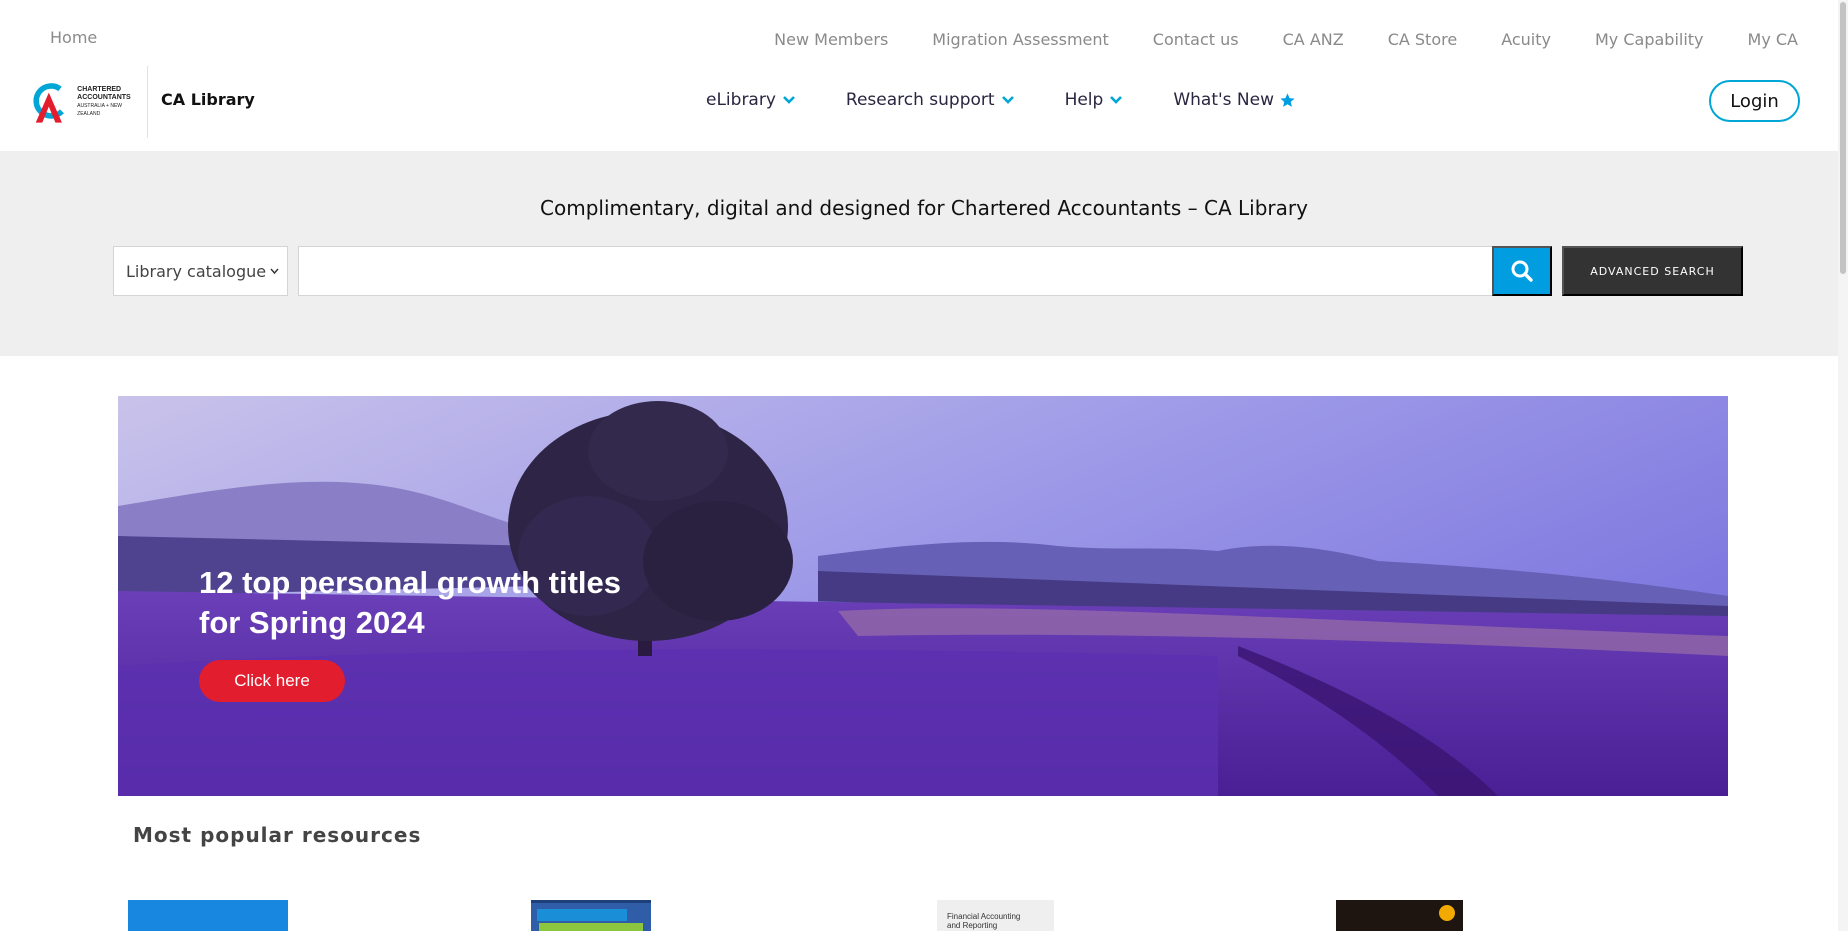 This screenshot has height=931, width=1848. What do you see at coordinates (920, 100) in the screenshot?
I see `nav-research-support-label: Research support` at bounding box center [920, 100].